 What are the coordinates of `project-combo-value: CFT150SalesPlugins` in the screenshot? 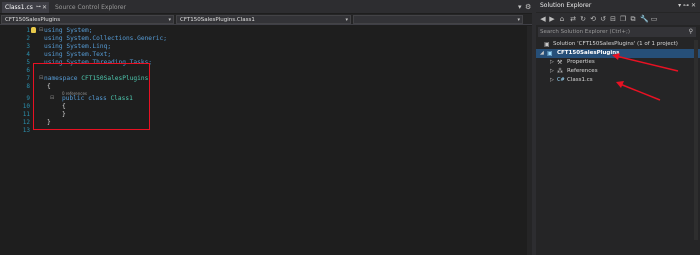 It's located at (33, 20).